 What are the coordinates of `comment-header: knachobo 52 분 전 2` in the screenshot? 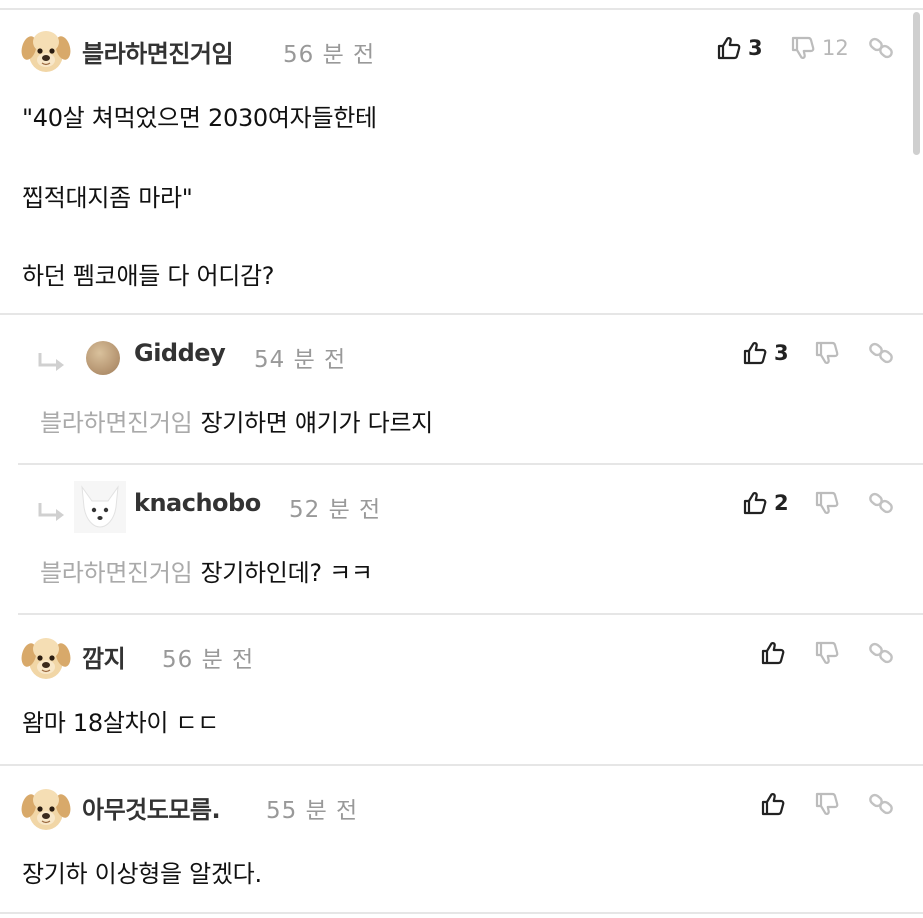 It's located at (461, 505).